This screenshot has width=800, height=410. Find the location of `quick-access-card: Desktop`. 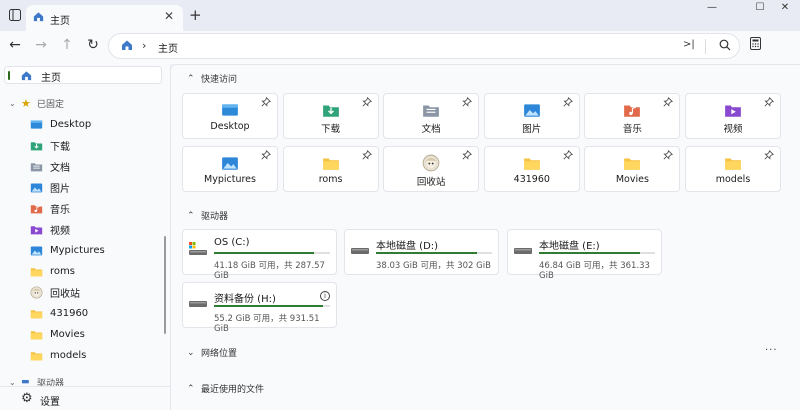

quick-access-card: Desktop is located at coordinates (230, 116).